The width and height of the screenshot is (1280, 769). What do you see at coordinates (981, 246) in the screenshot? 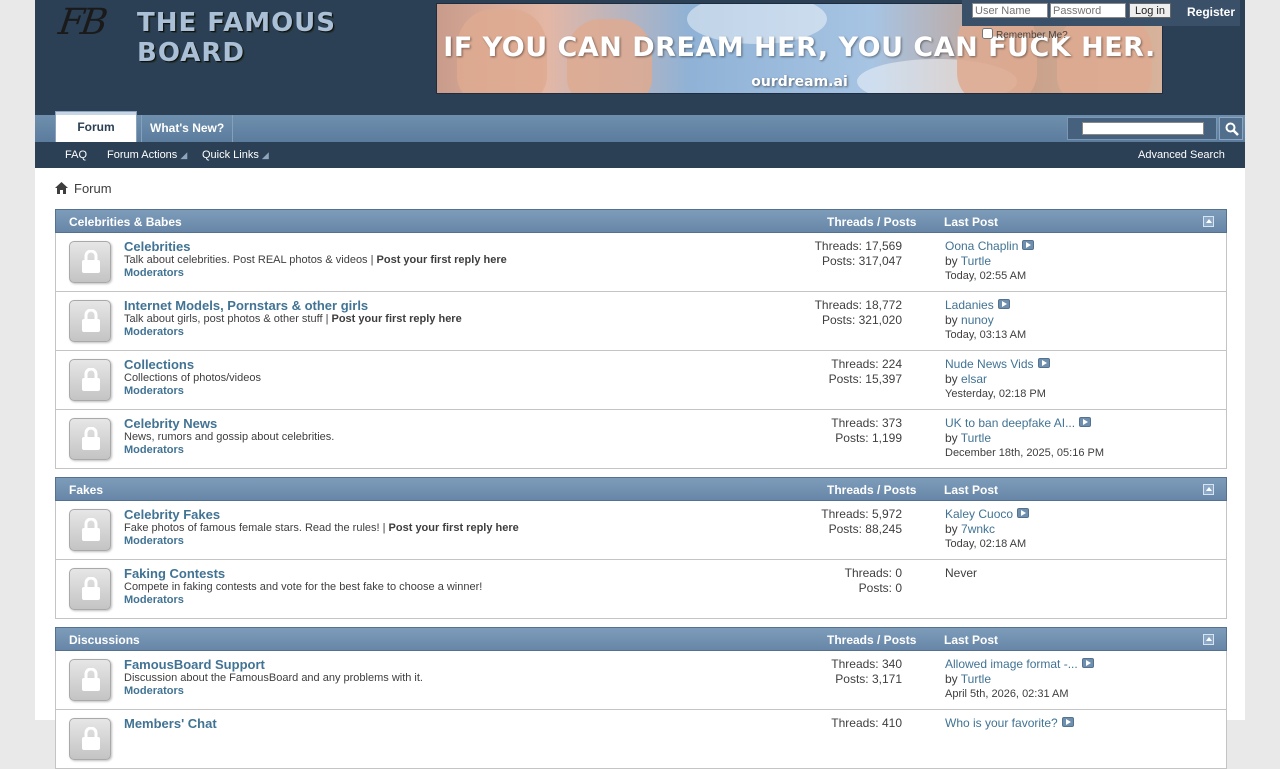
I see `last-post-title: Oona Chaplin` at bounding box center [981, 246].